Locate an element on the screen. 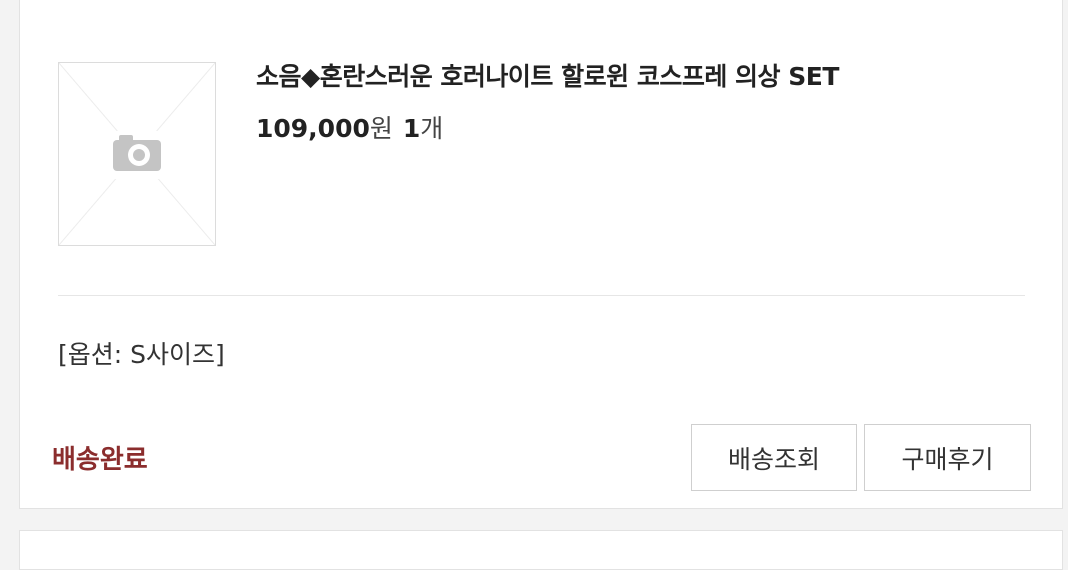 The image size is (1068, 570). price-quantity: 109,000원 1개 is located at coordinates (349, 127).